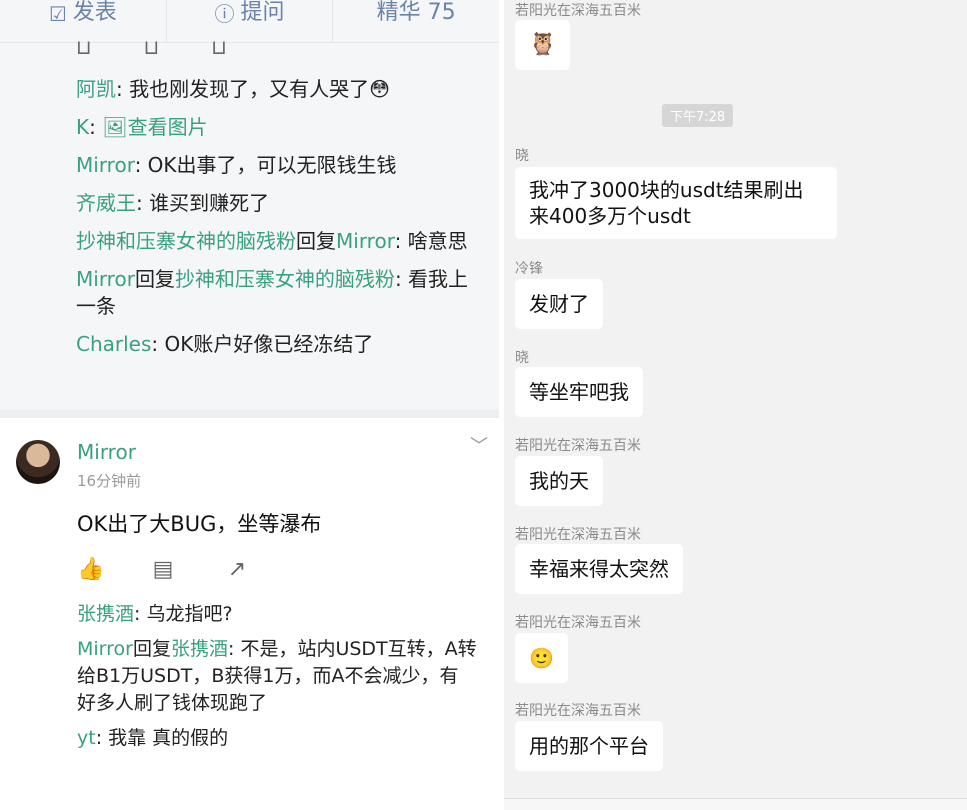 Image resolution: width=967 pixels, height=810 pixels. I want to click on comment-item: 阿凯: 我也刚发现了，又有人哭了😳, so click(281, 89).